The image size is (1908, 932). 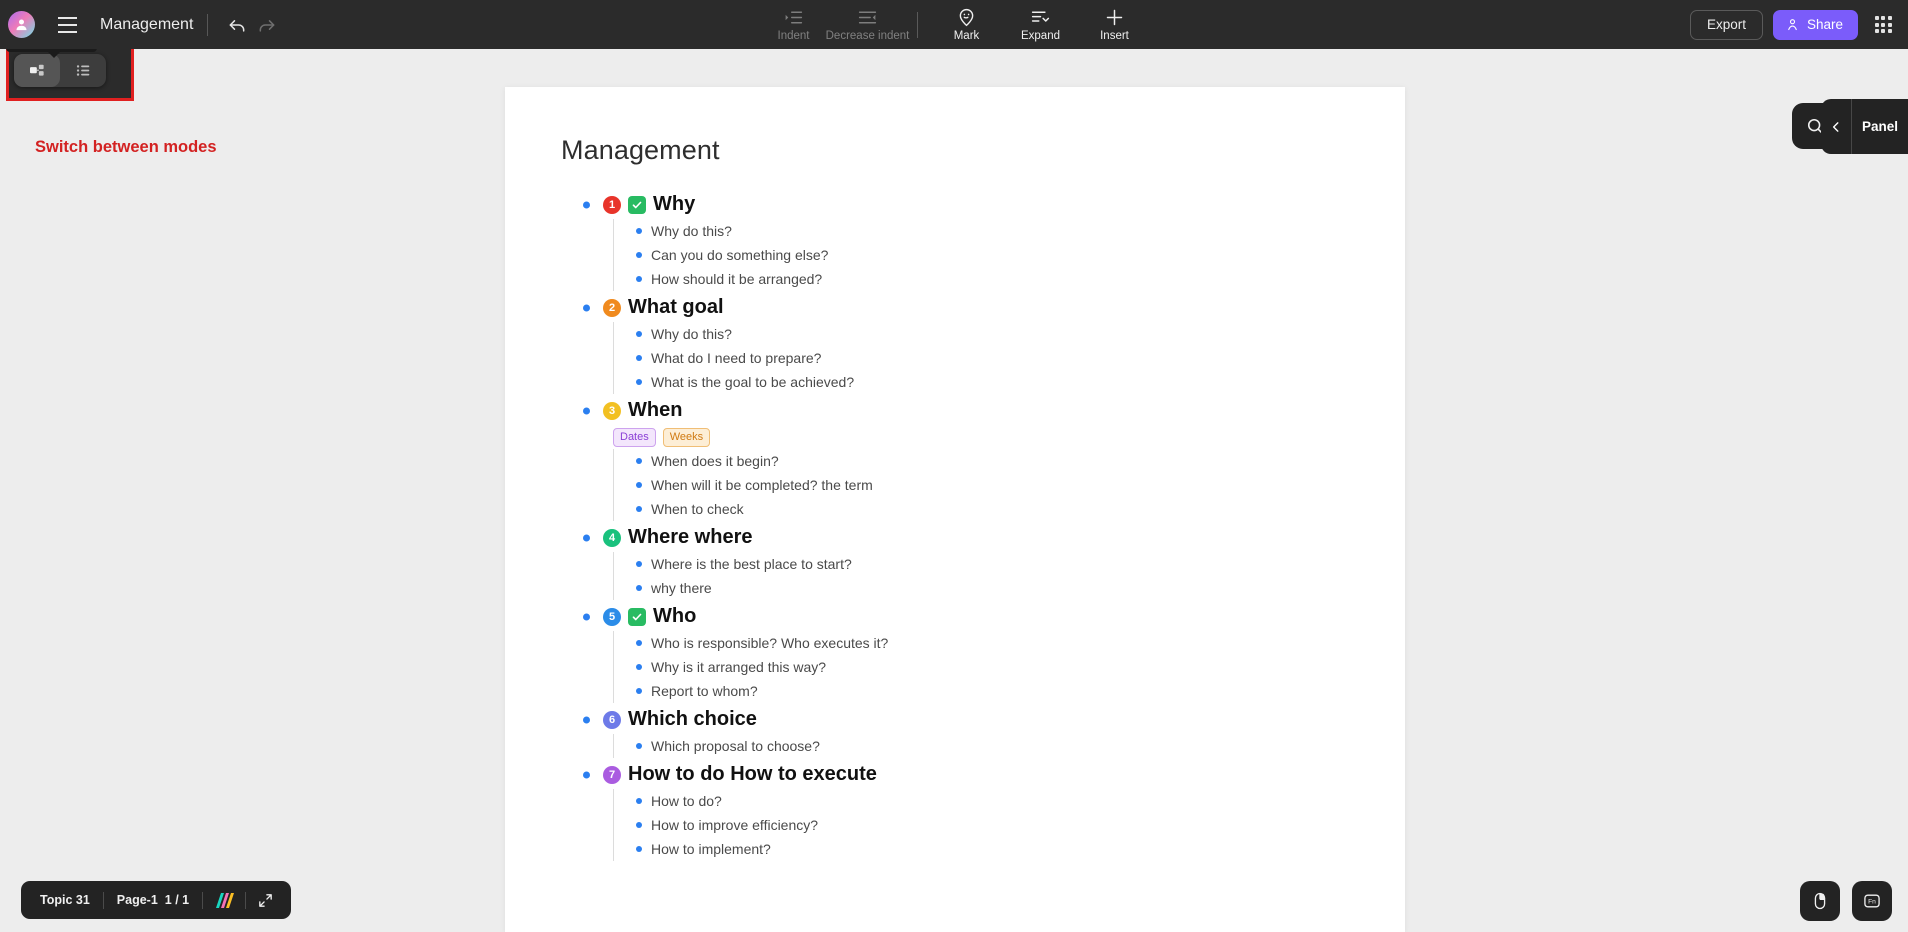 What do you see at coordinates (1040, 18) in the screenshot?
I see `expand-list-icon` at bounding box center [1040, 18].